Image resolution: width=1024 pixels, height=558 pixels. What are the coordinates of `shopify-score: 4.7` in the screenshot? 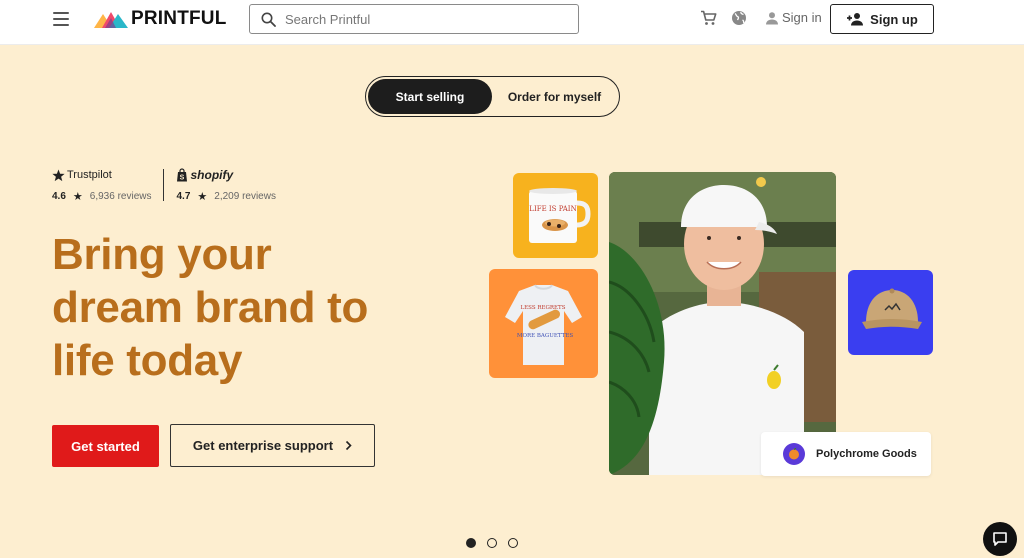 It's located at (183, 196).